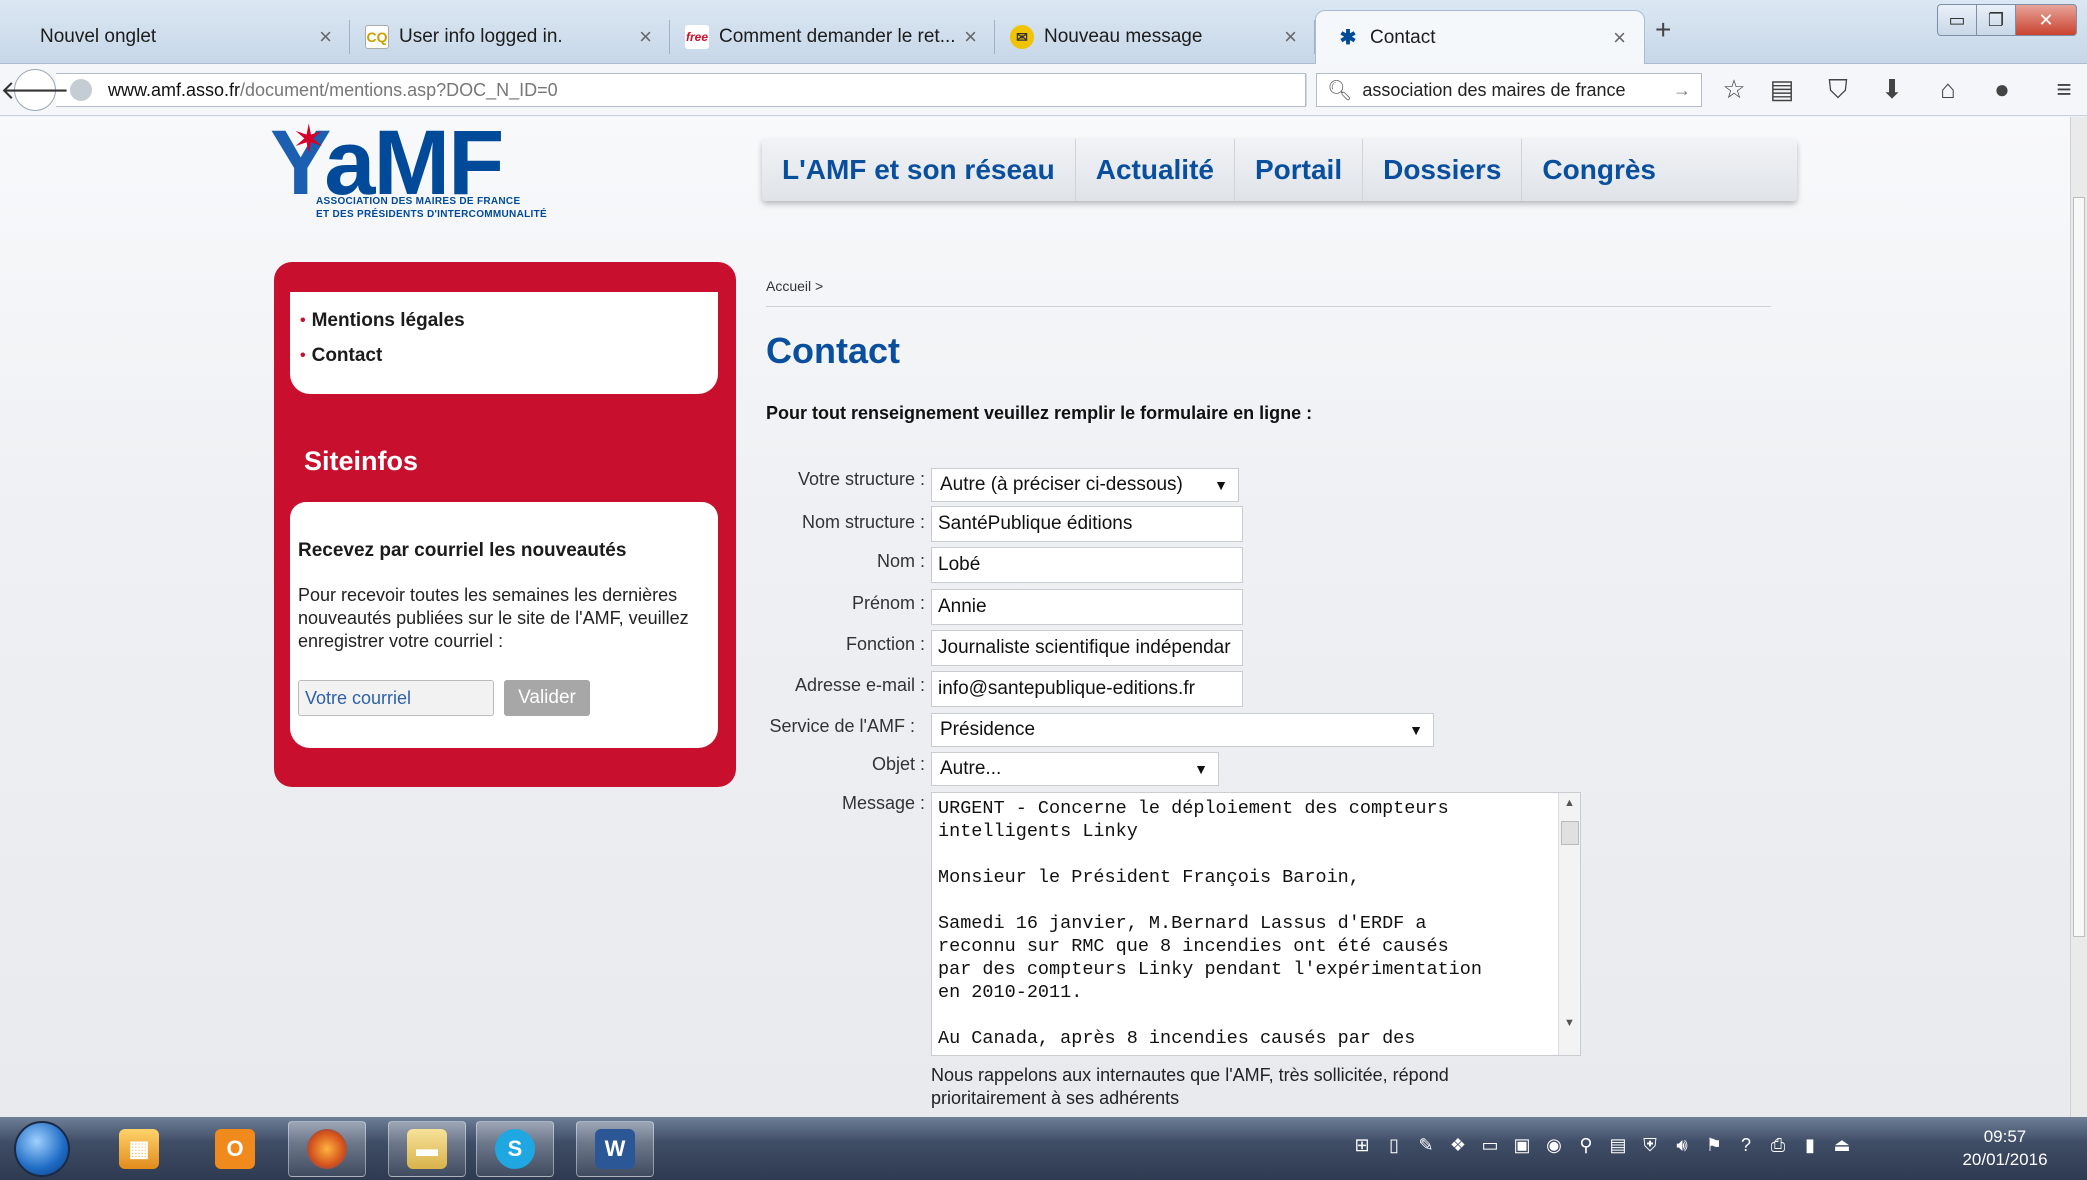 The width and height of the screenshot is (2087, 1180). What do you see at coordinates (1522, 1145) in the screenshot?
I see `display-icon: ▣` at bounding box center [1522, 1145].